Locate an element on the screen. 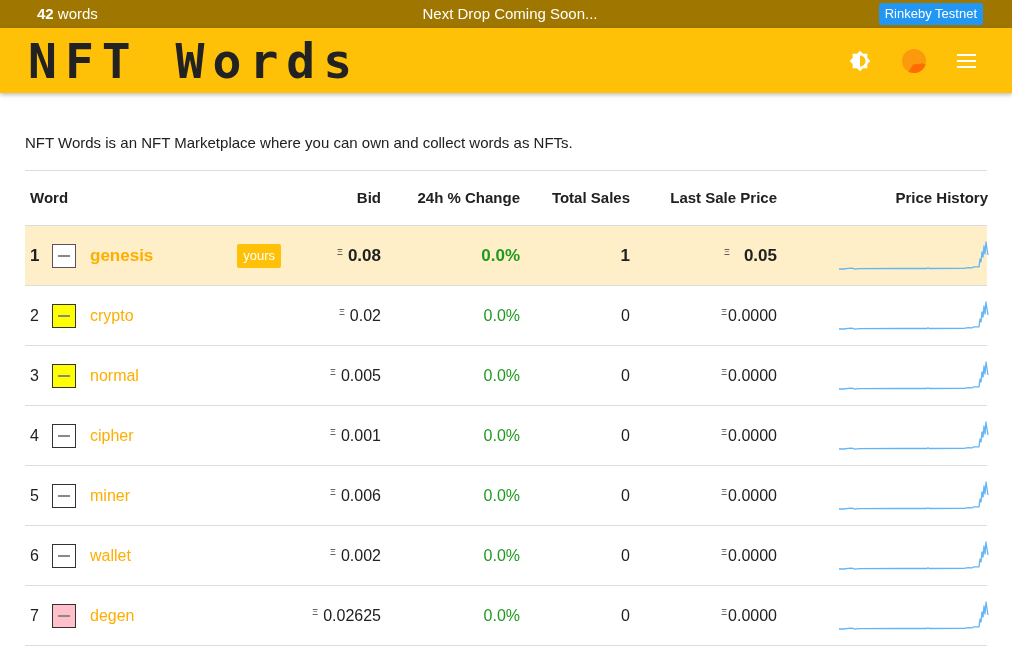 This screenshot has width=1012, height=654. column-header: Price History is located at coordinates (941, 197).